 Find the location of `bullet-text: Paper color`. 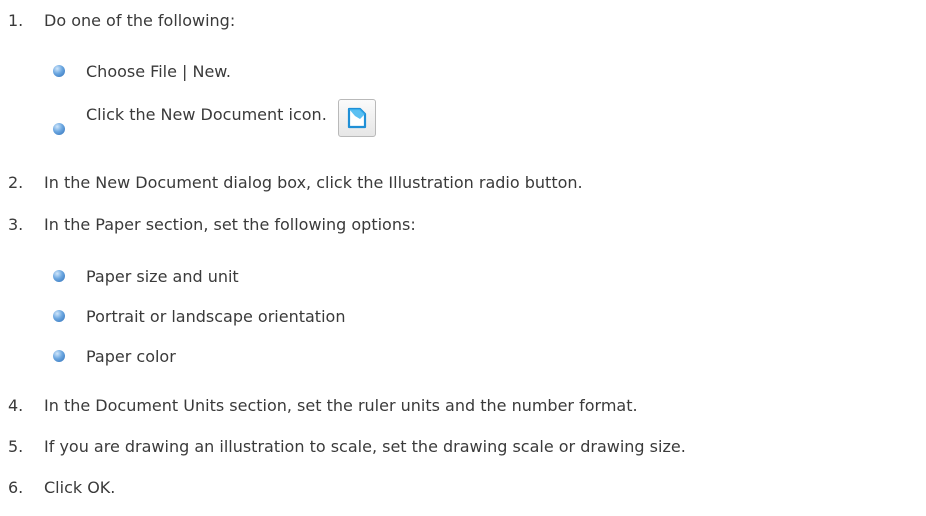

bullet-text: Paper color is located at coordinates (131, 356).